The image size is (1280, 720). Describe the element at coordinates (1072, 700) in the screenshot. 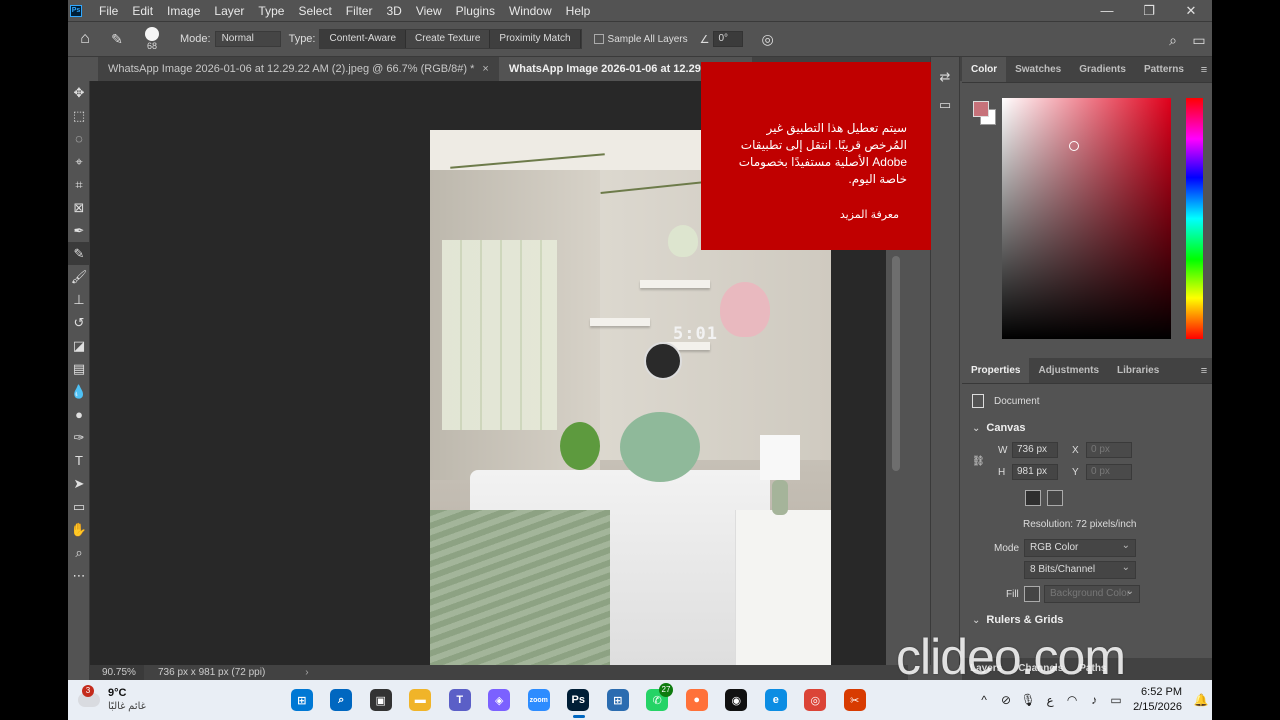

I see `wifi-icon: ◠` at that location.